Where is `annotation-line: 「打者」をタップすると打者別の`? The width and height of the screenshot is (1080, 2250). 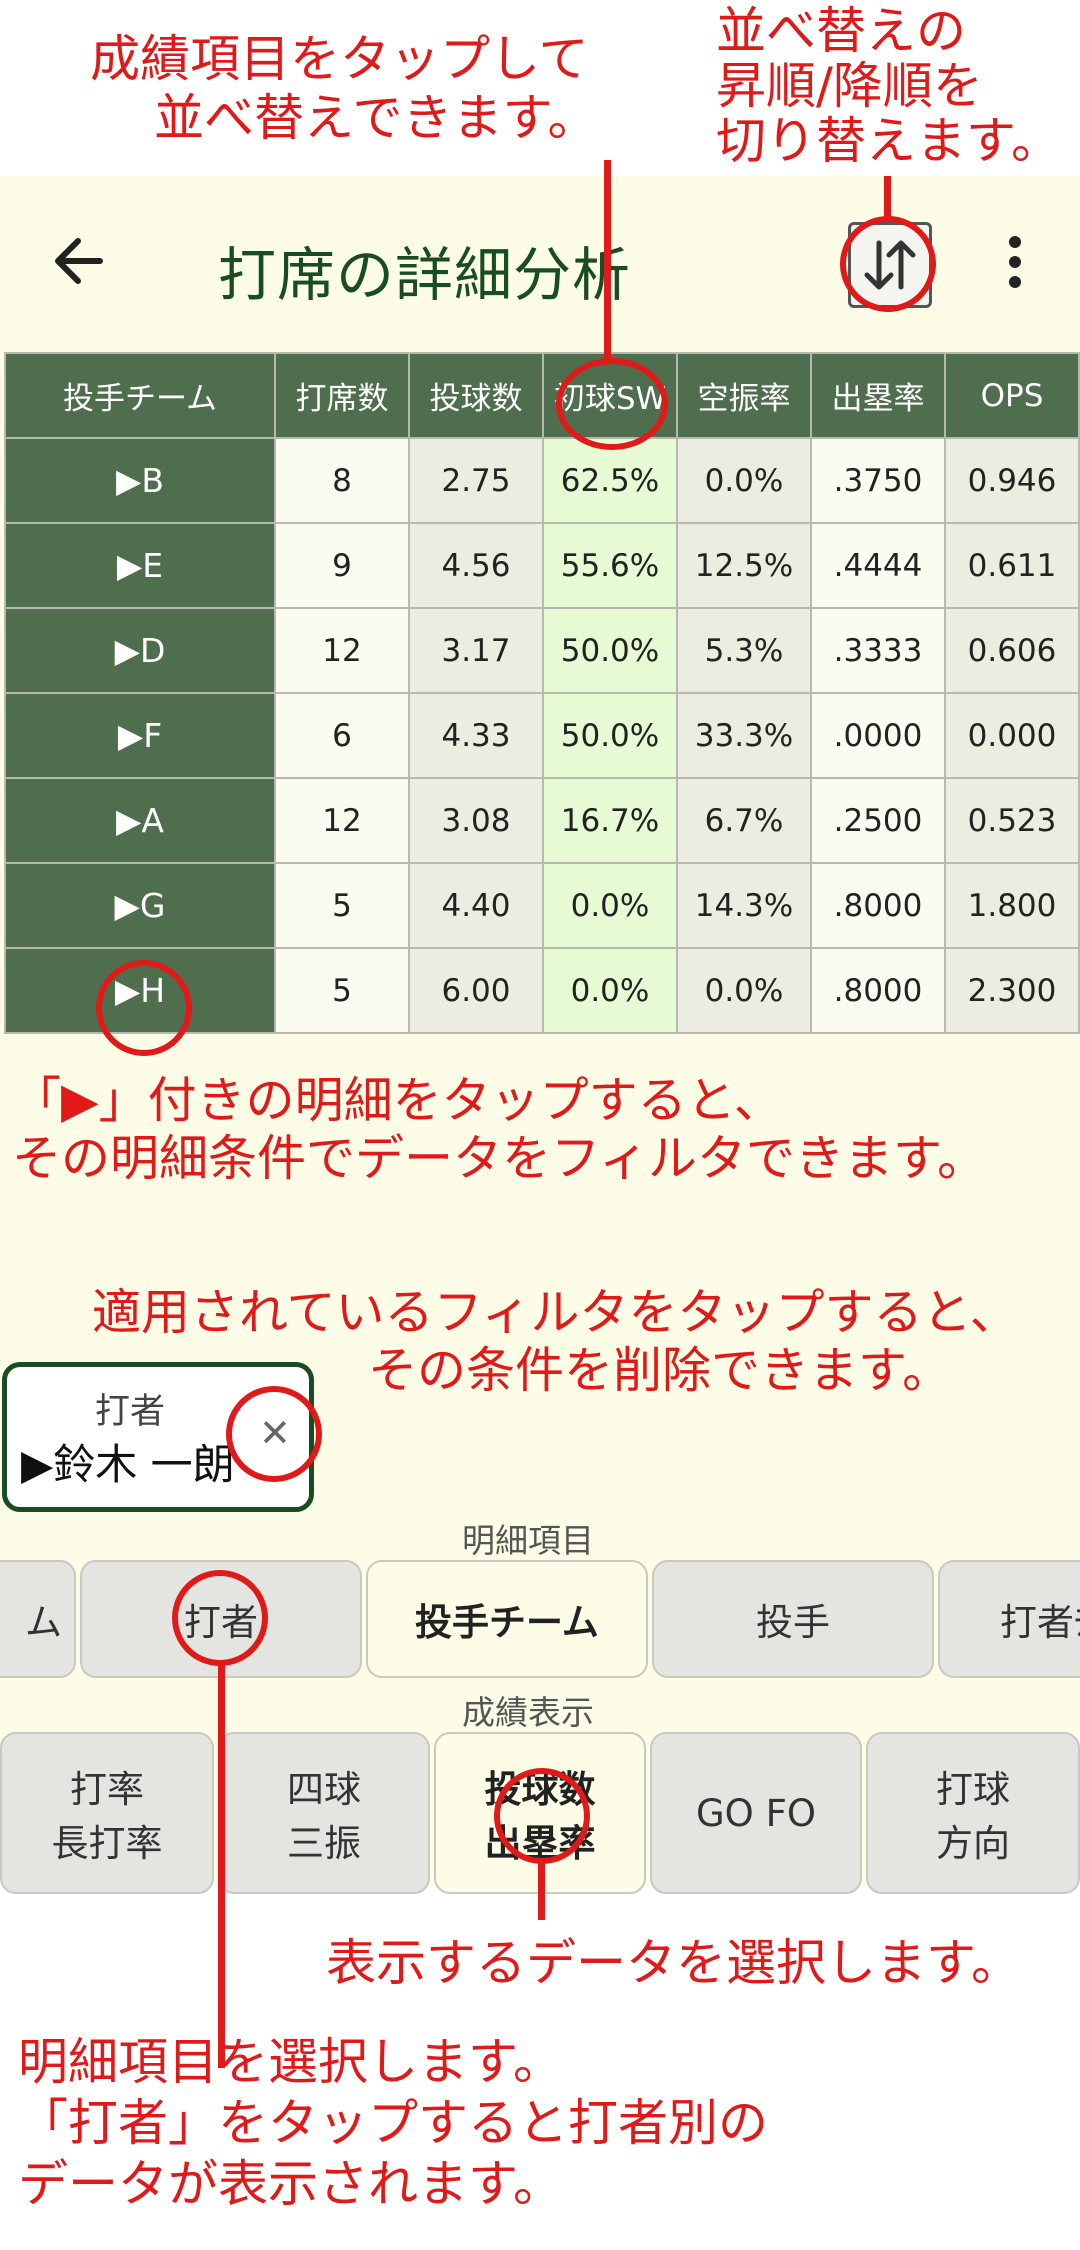 annotation-line: 「打者」をタップすると打者別の is located at coordinates (393, 2123).